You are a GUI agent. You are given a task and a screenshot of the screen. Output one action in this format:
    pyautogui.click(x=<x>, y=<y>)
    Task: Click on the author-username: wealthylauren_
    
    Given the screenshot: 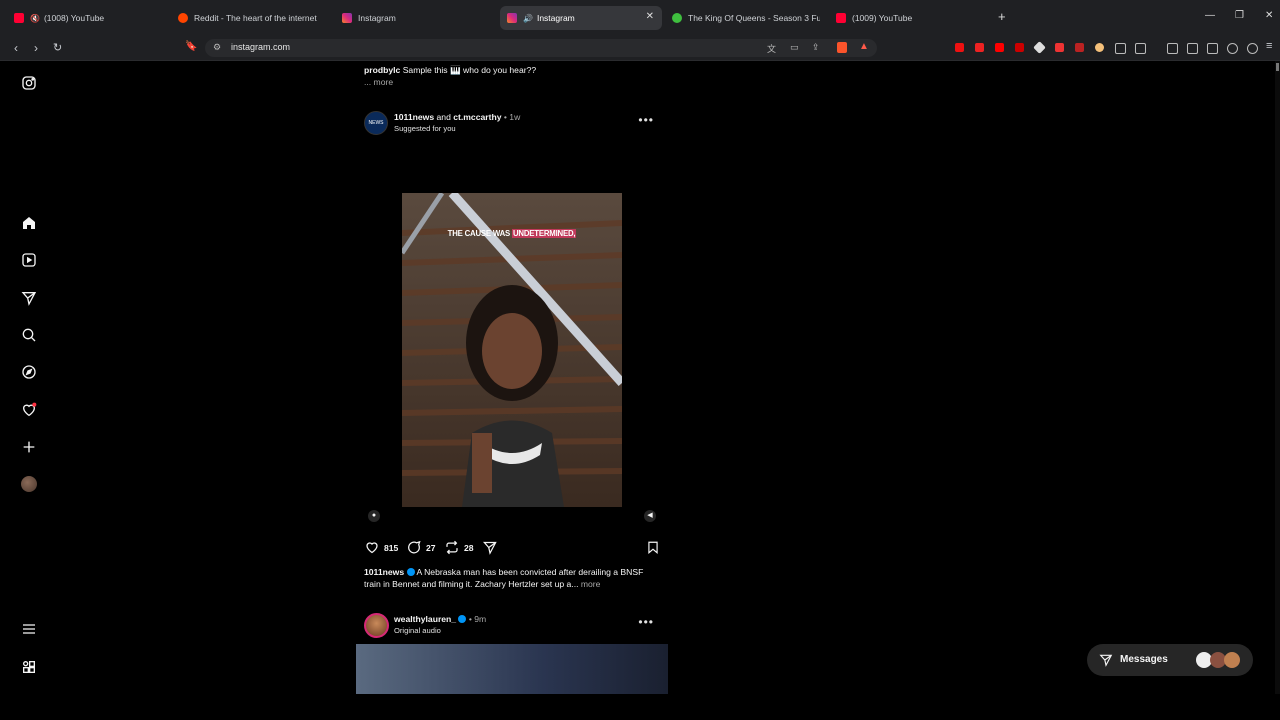 What is the action you would take?
    pyautogui.click(x=425, y=619)
    